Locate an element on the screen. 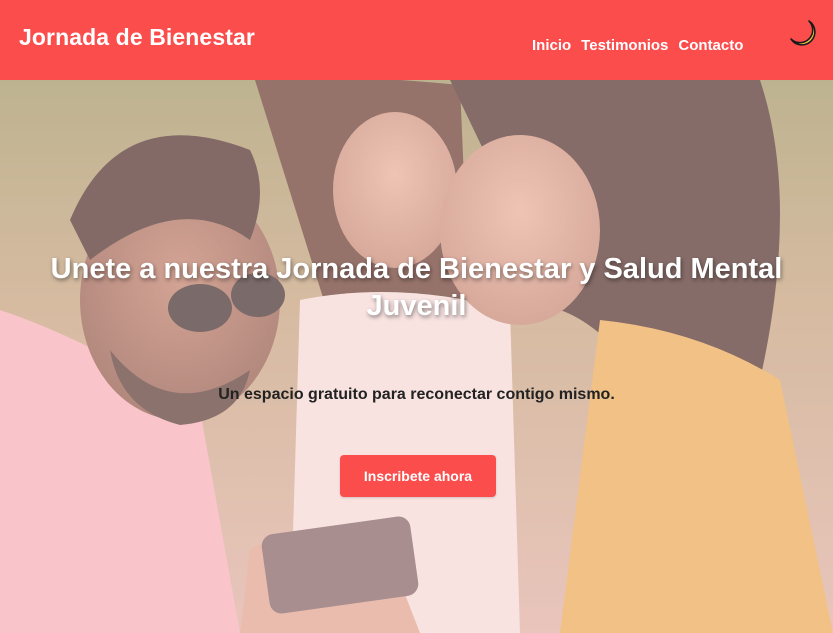  theme-toggle-button is located at coordinates (804, 34).